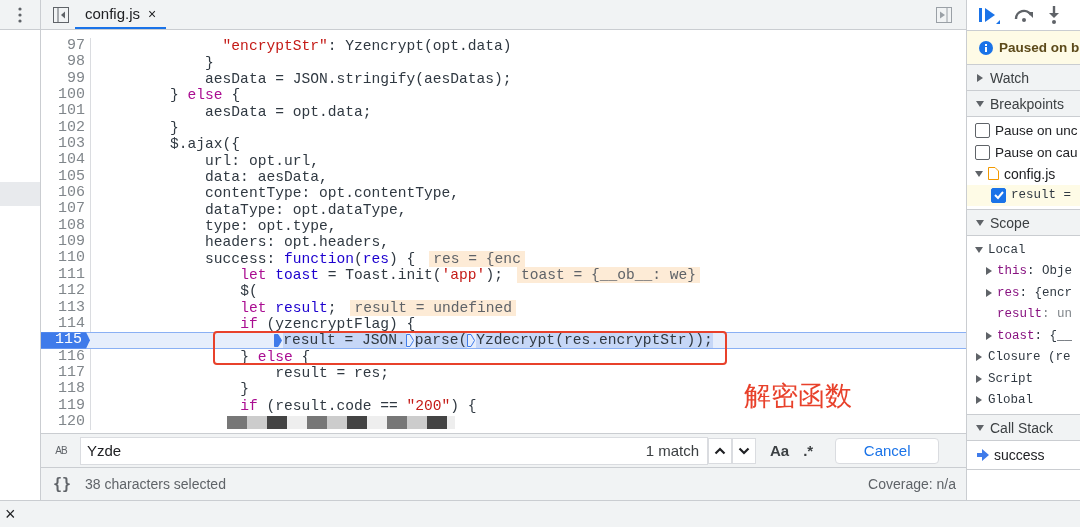 The width and height of the screenshot is (1080, 527). What do you see at coordinates (66, 356) in the screenshot?
I see `line-number: 116` at bounding box center [66, 356].